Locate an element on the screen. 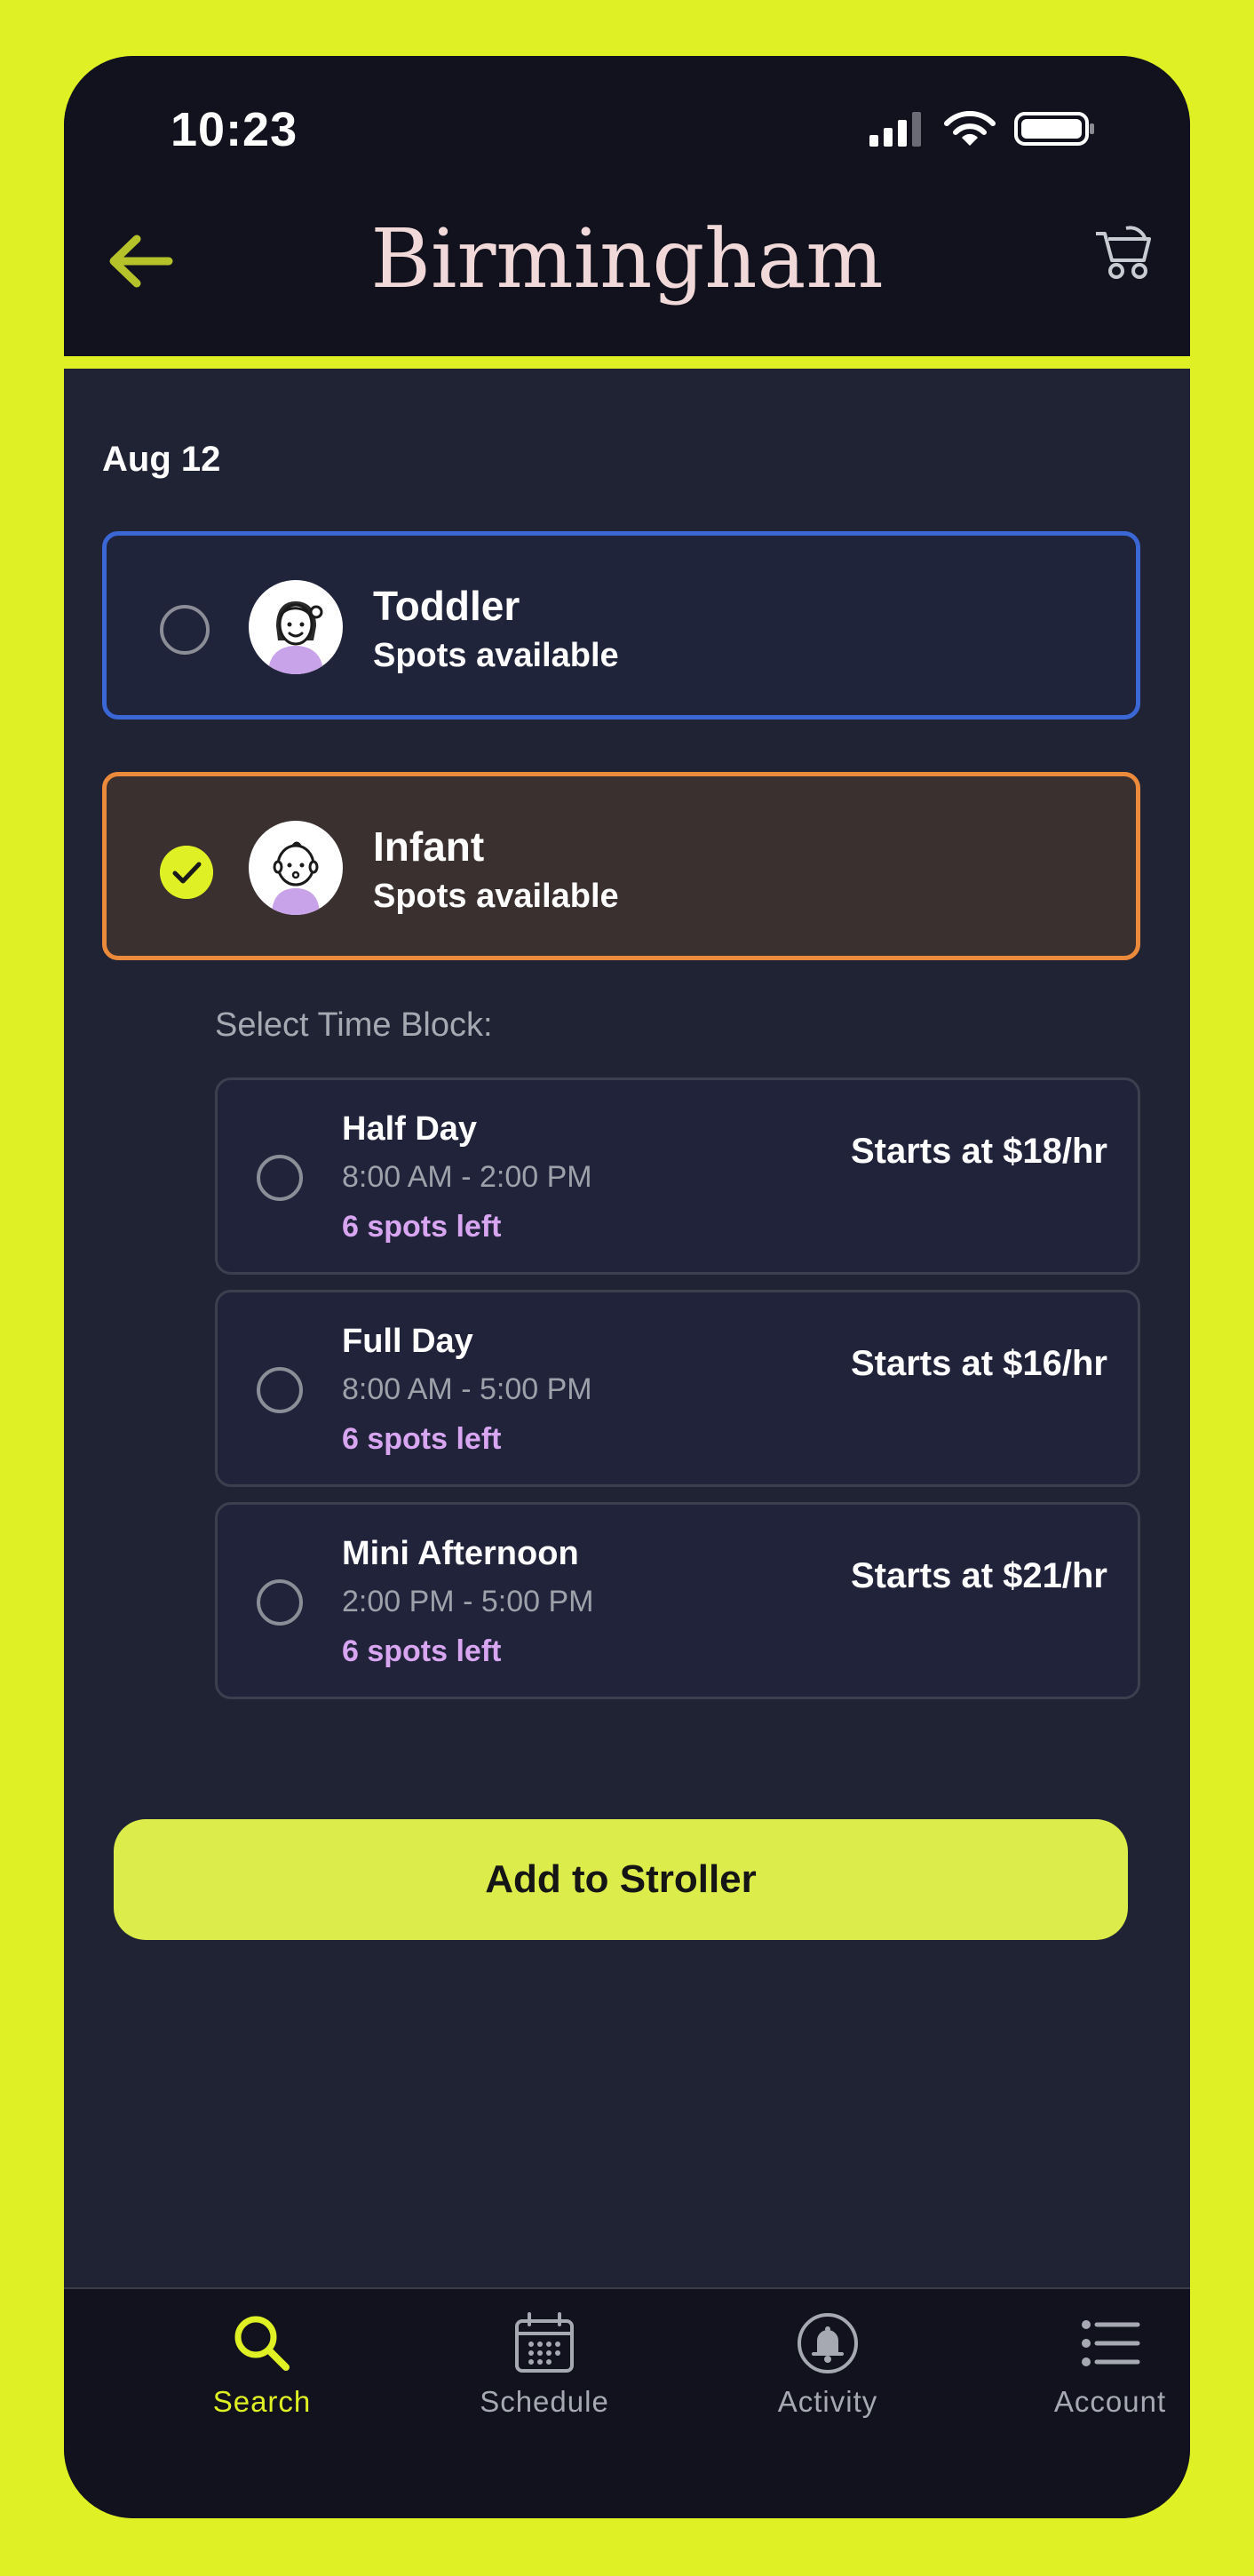 The image size is (1254, 2576). list-icon is located at coordinates (1111, 2343).